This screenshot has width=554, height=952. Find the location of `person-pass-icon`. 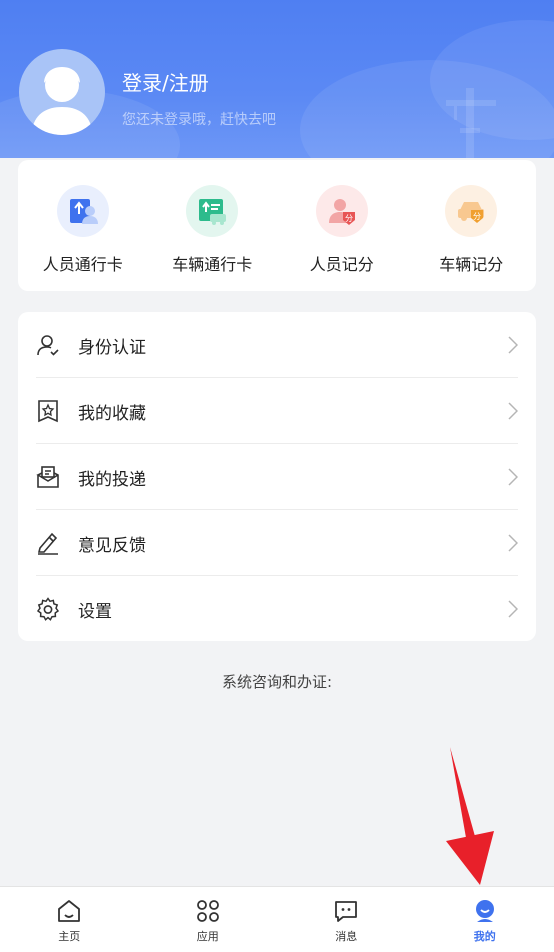

person-pass-icon is located at coordinates (82, 211).